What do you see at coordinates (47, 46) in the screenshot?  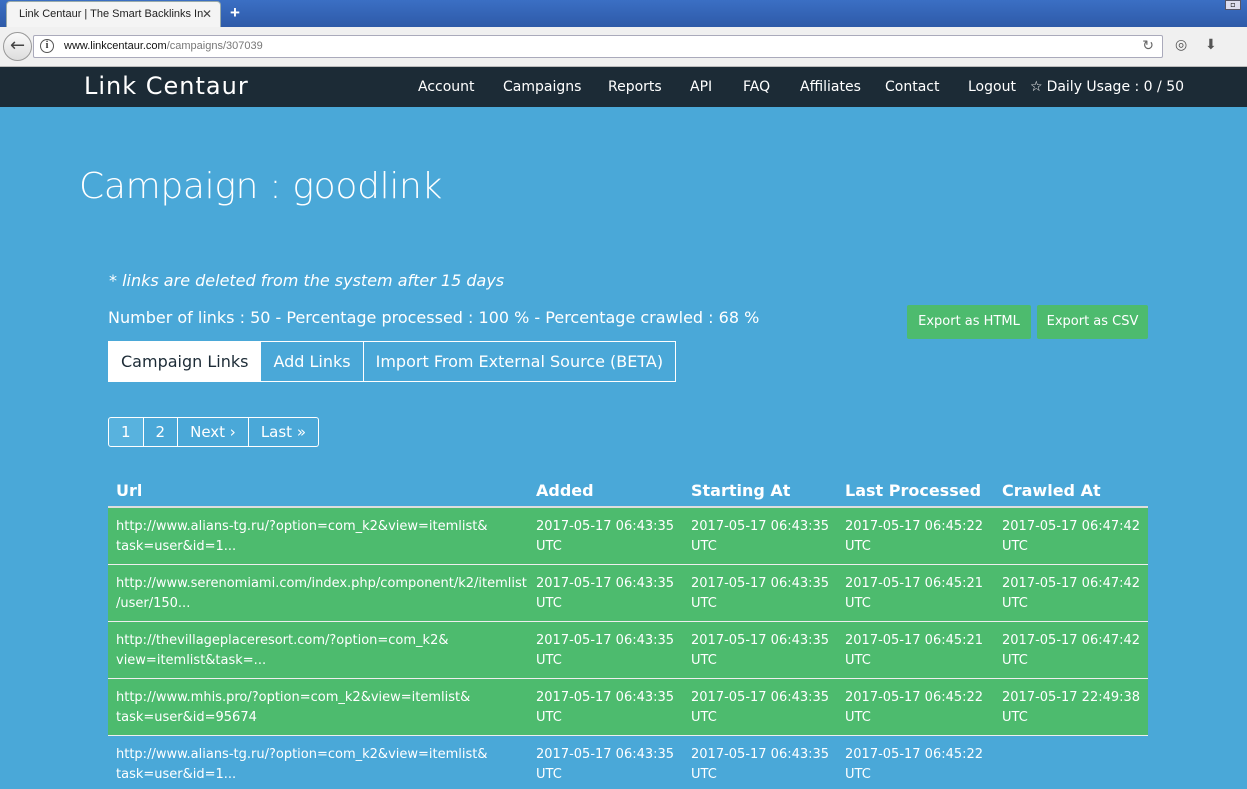 I see `info-icon: i` at bounding box center [47, 46].